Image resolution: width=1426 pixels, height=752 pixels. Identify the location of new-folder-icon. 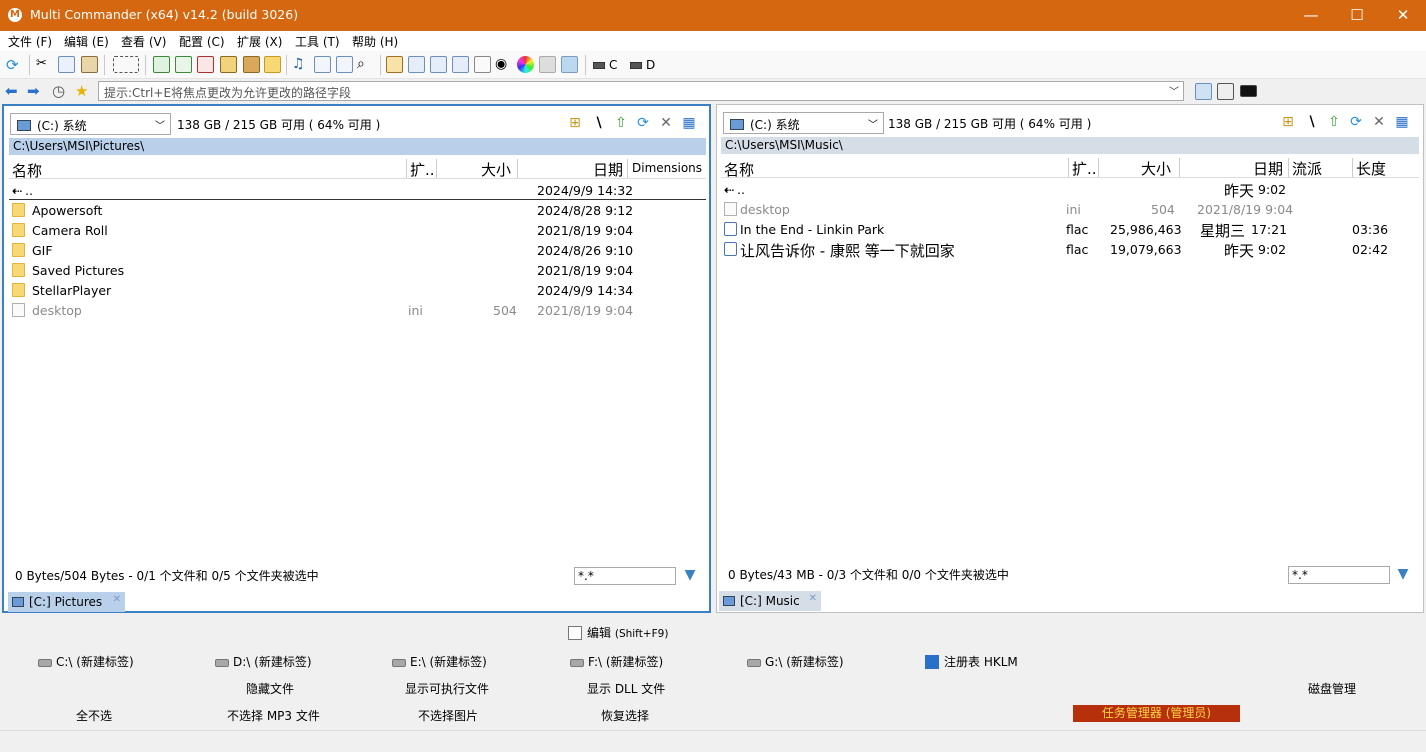
(272, 64).